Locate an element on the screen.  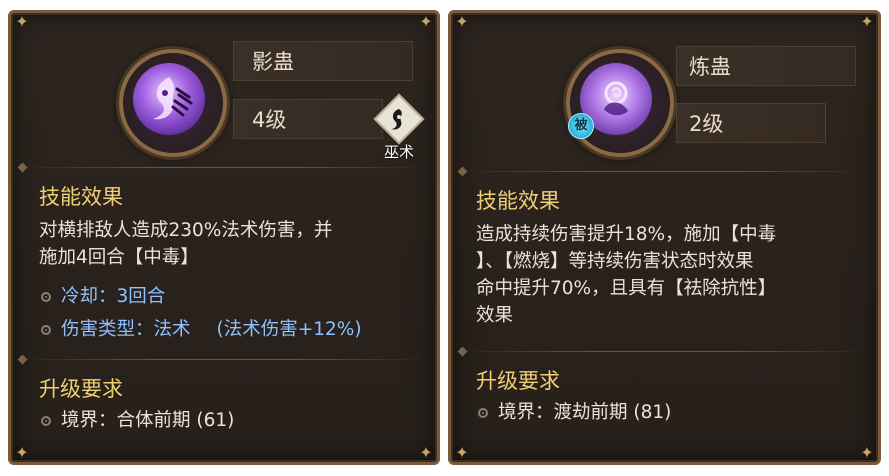
damage-type-stat: 伤害类型：法术 (法术伤害+12%) is located at coordinates (201, 329).